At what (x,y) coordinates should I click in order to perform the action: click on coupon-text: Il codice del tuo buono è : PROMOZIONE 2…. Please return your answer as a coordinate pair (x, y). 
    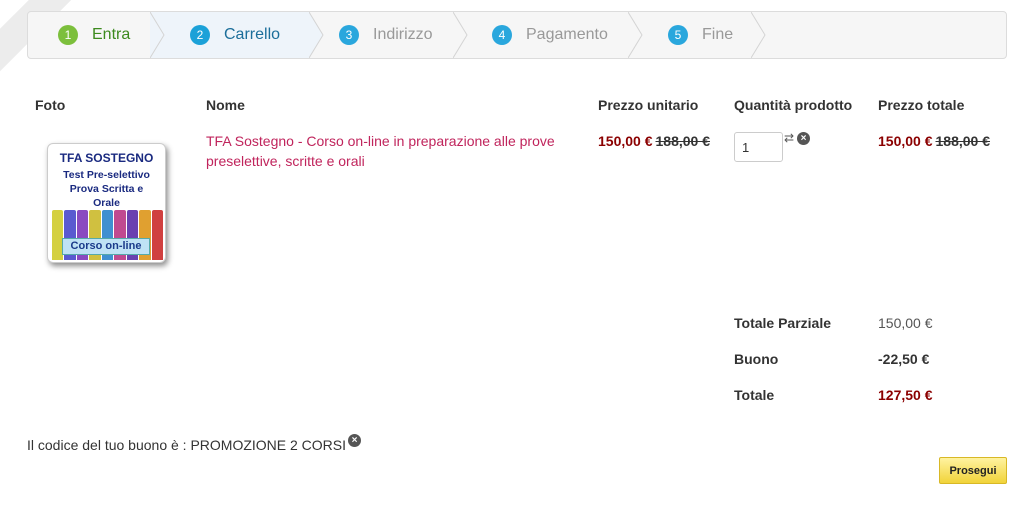
    Looking at the image, I should click on (187, 445).